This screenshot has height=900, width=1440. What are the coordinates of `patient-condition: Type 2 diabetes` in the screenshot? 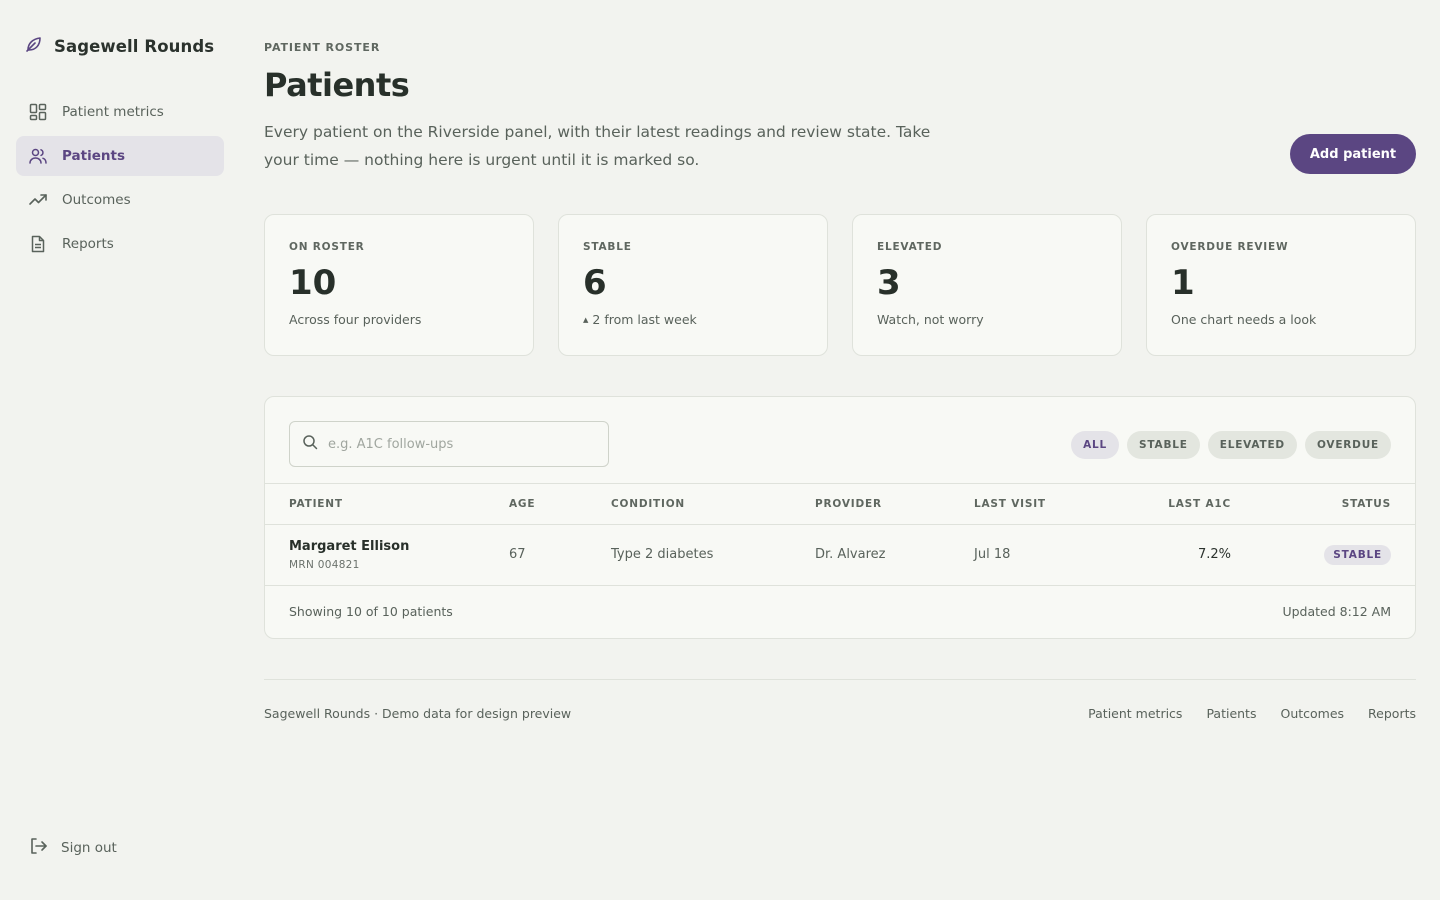 It's located at (662, 554).